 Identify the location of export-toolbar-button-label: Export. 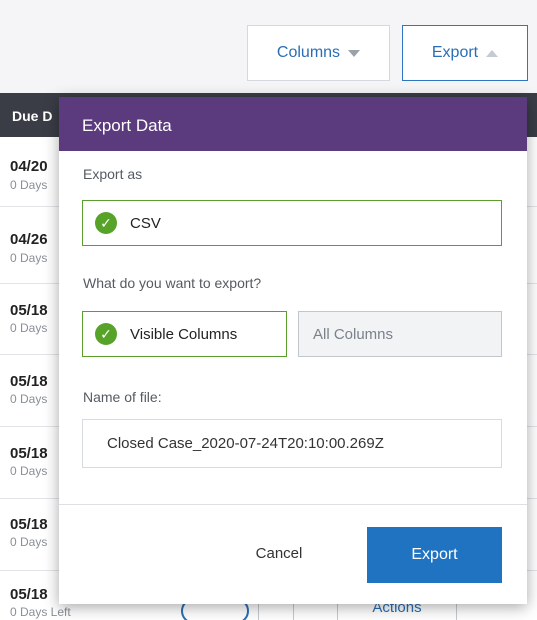
(455, 52).